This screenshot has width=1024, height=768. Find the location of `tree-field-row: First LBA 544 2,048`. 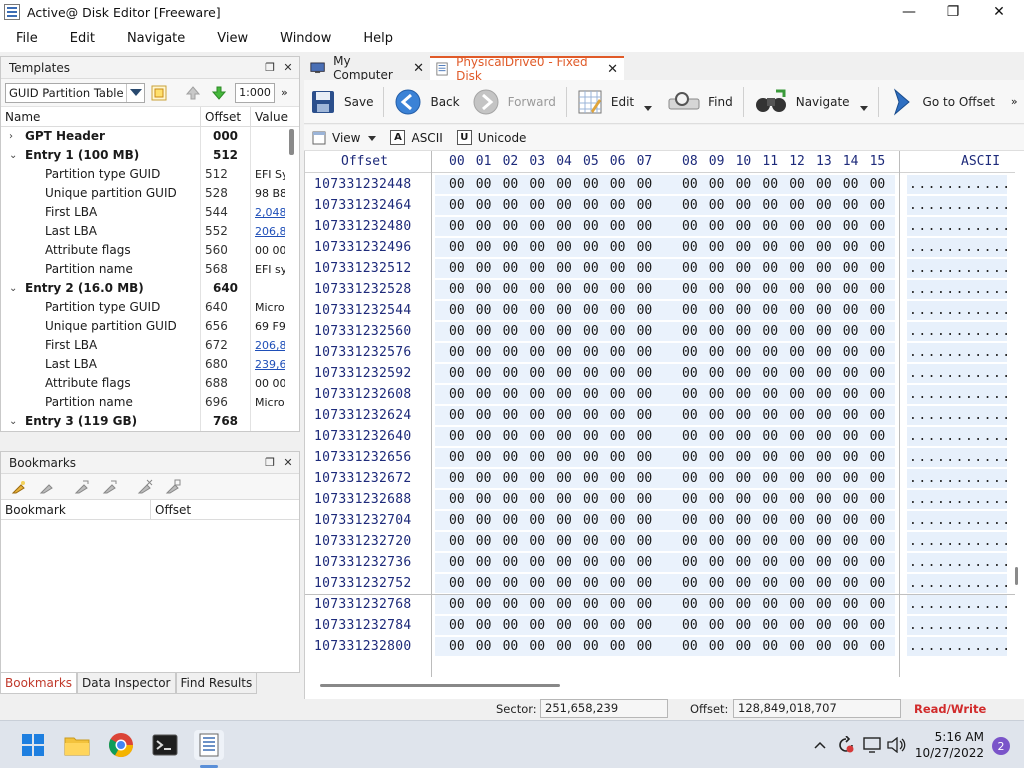

tree-field-row: First LBA 544 2,048 is located at coordinates (150, 212).